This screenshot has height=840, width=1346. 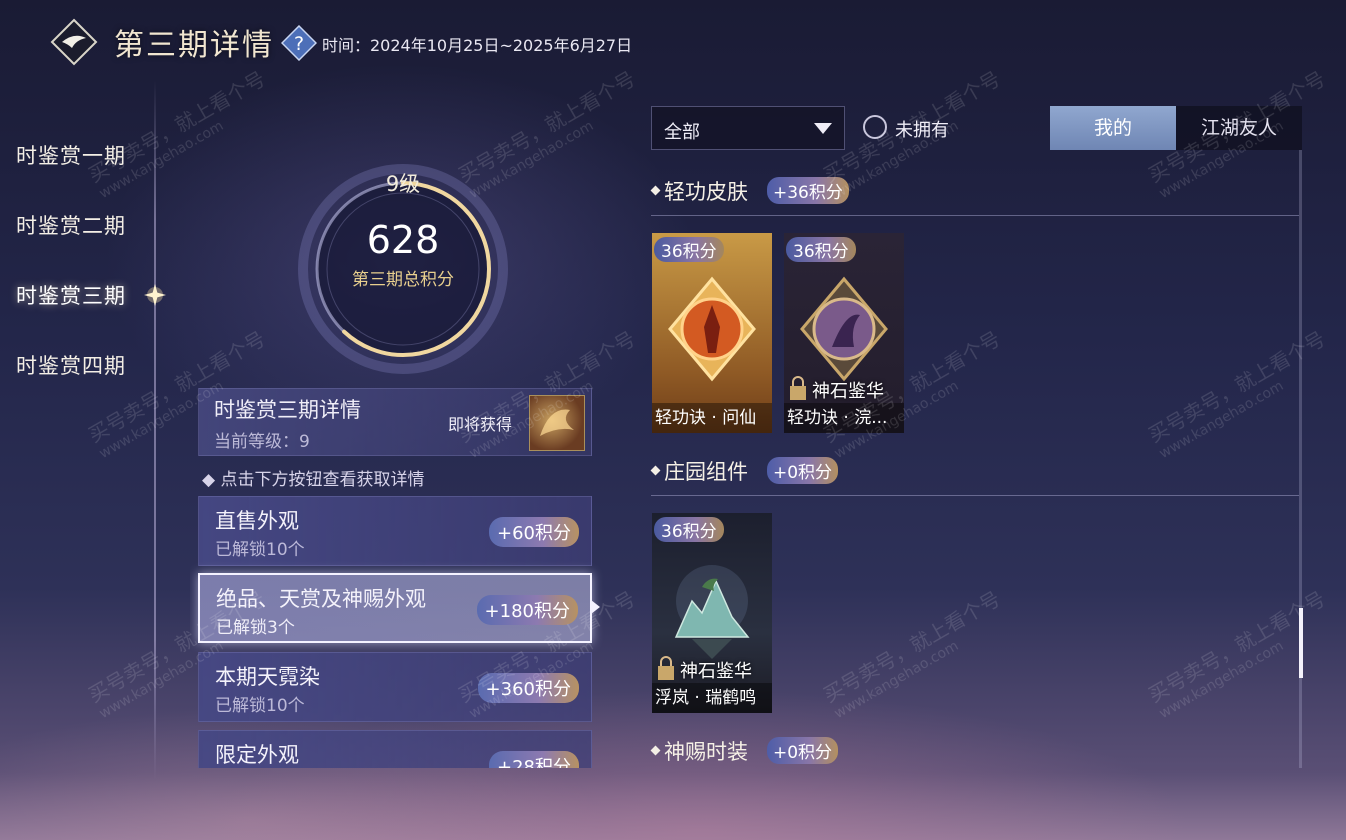 What do you see at coordinates (534, 759) in the screenshot?
I see `category-points-badge: +28积分` at bounding box center [534, 759].